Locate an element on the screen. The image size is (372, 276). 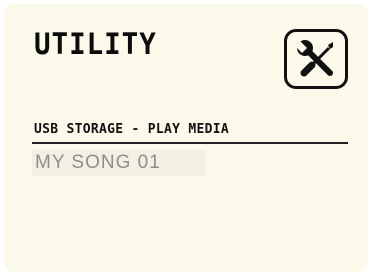
media-list-item: MY SONG 01 is located at coordinates (119, 163).